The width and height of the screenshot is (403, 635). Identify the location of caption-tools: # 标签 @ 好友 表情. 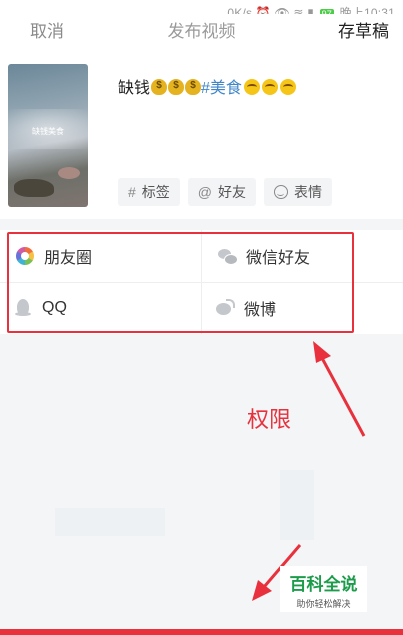
(225, 192).